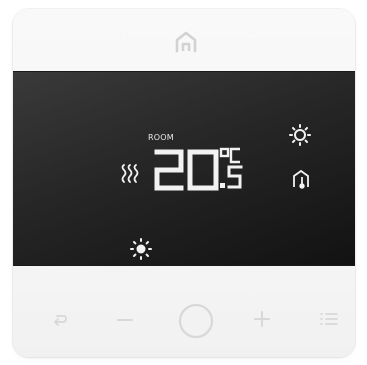 Image resolution: width=367 pixels, height=365 pixels. Describe the element at coordinates (125, 320) in the screenshot. I see `minus-icon` at that location.